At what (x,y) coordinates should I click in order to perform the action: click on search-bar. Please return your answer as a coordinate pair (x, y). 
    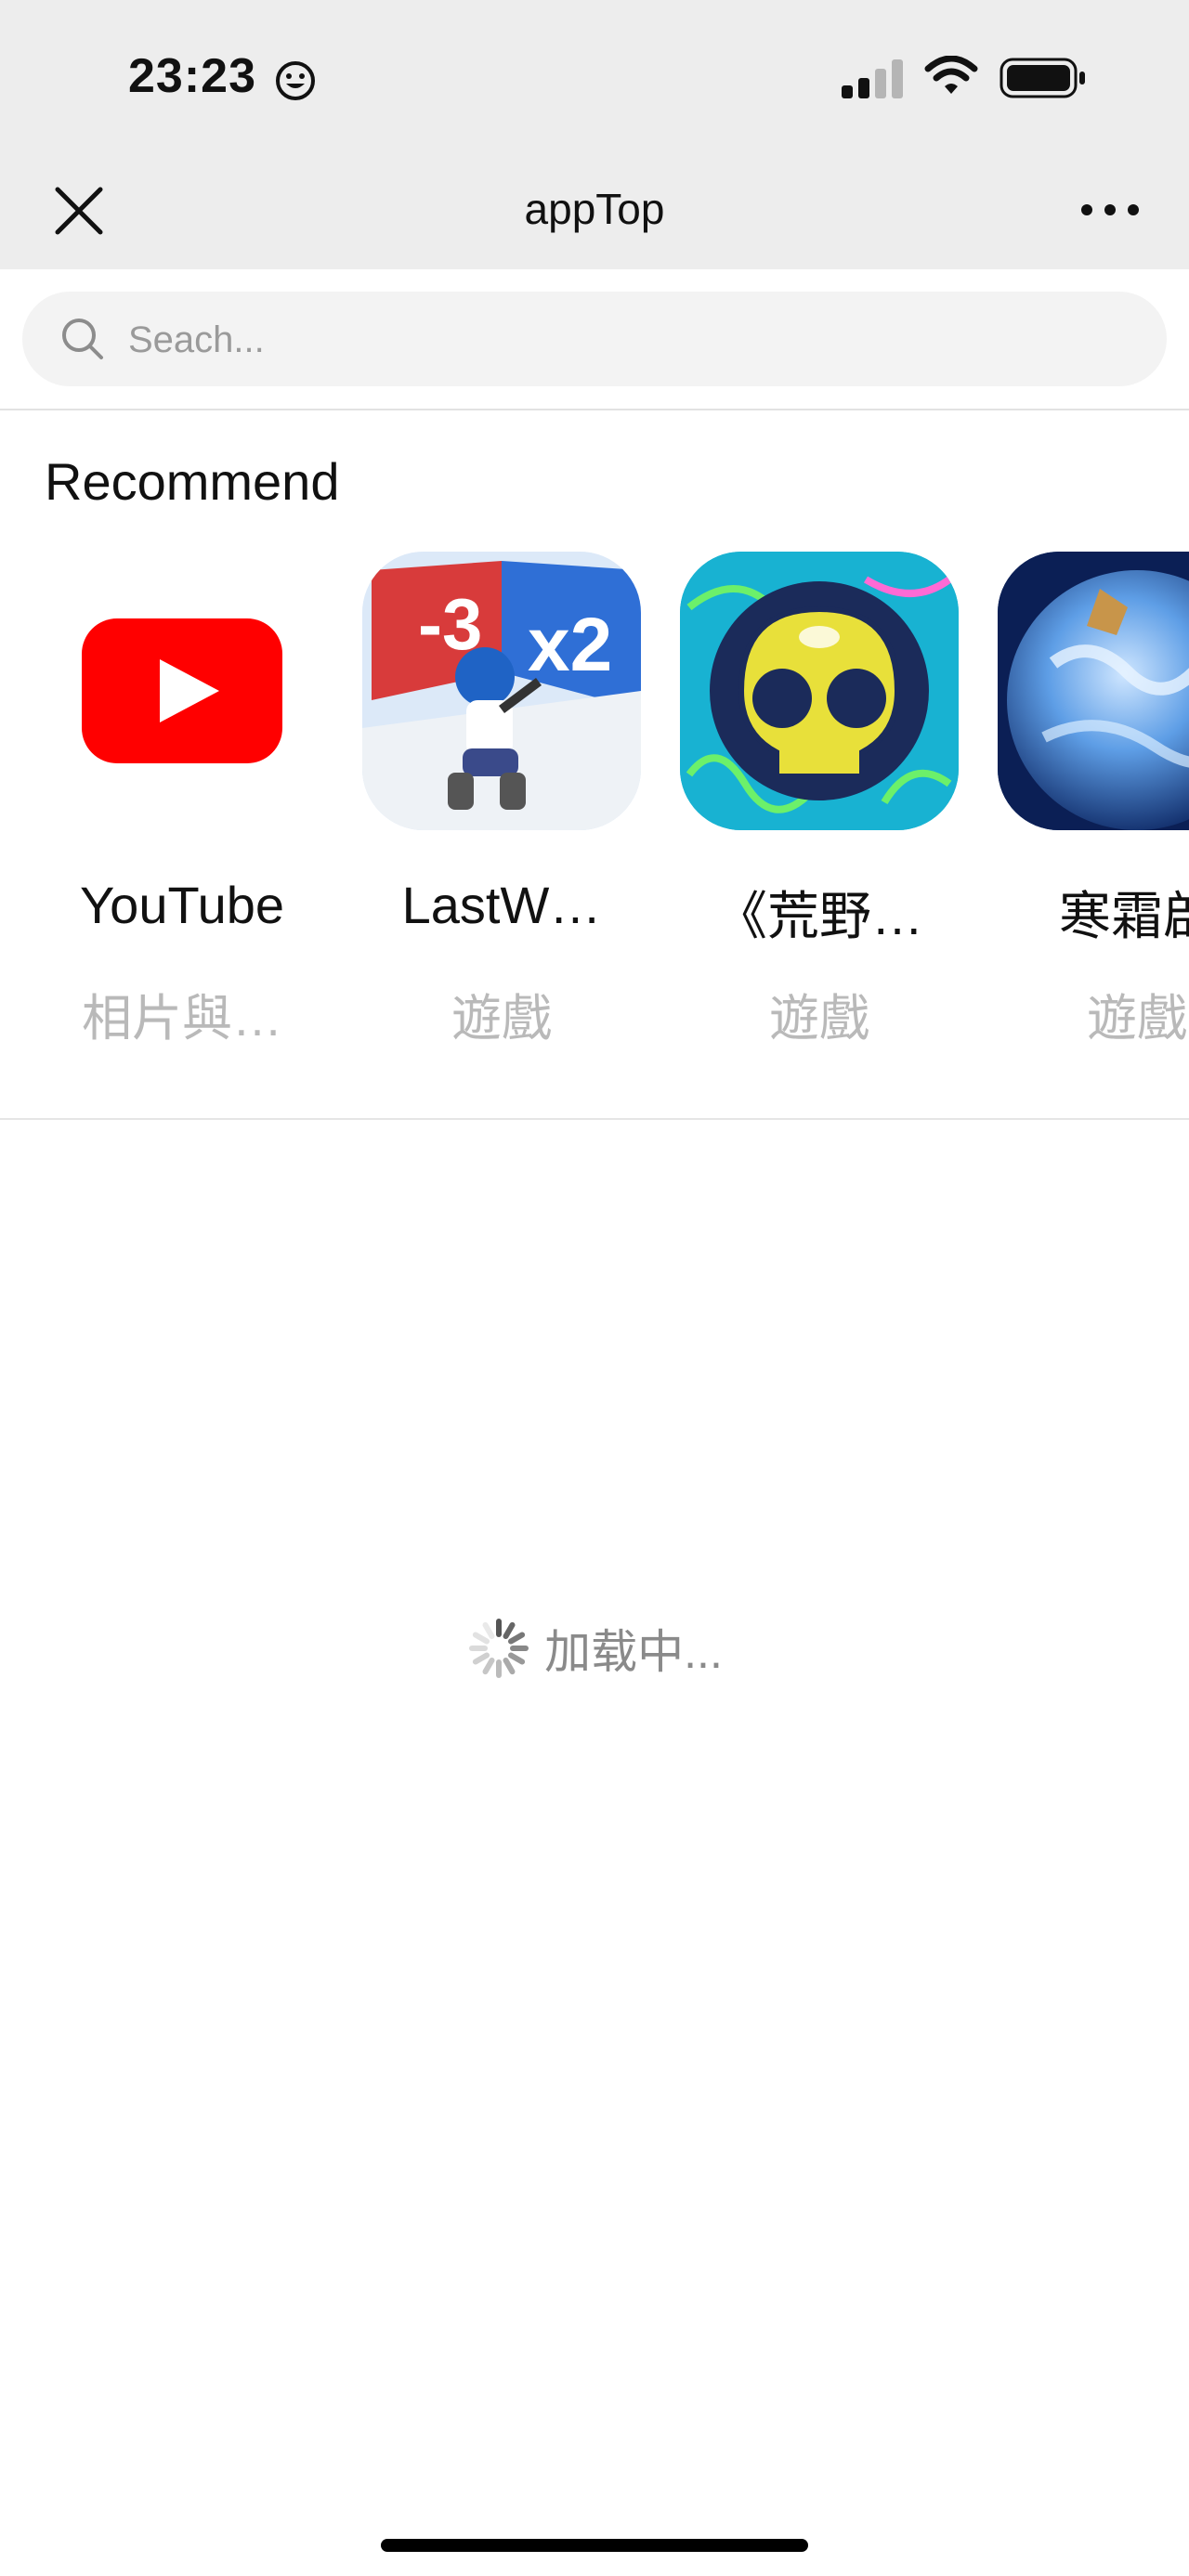
    Looking at the image, I should click on (594, 339).